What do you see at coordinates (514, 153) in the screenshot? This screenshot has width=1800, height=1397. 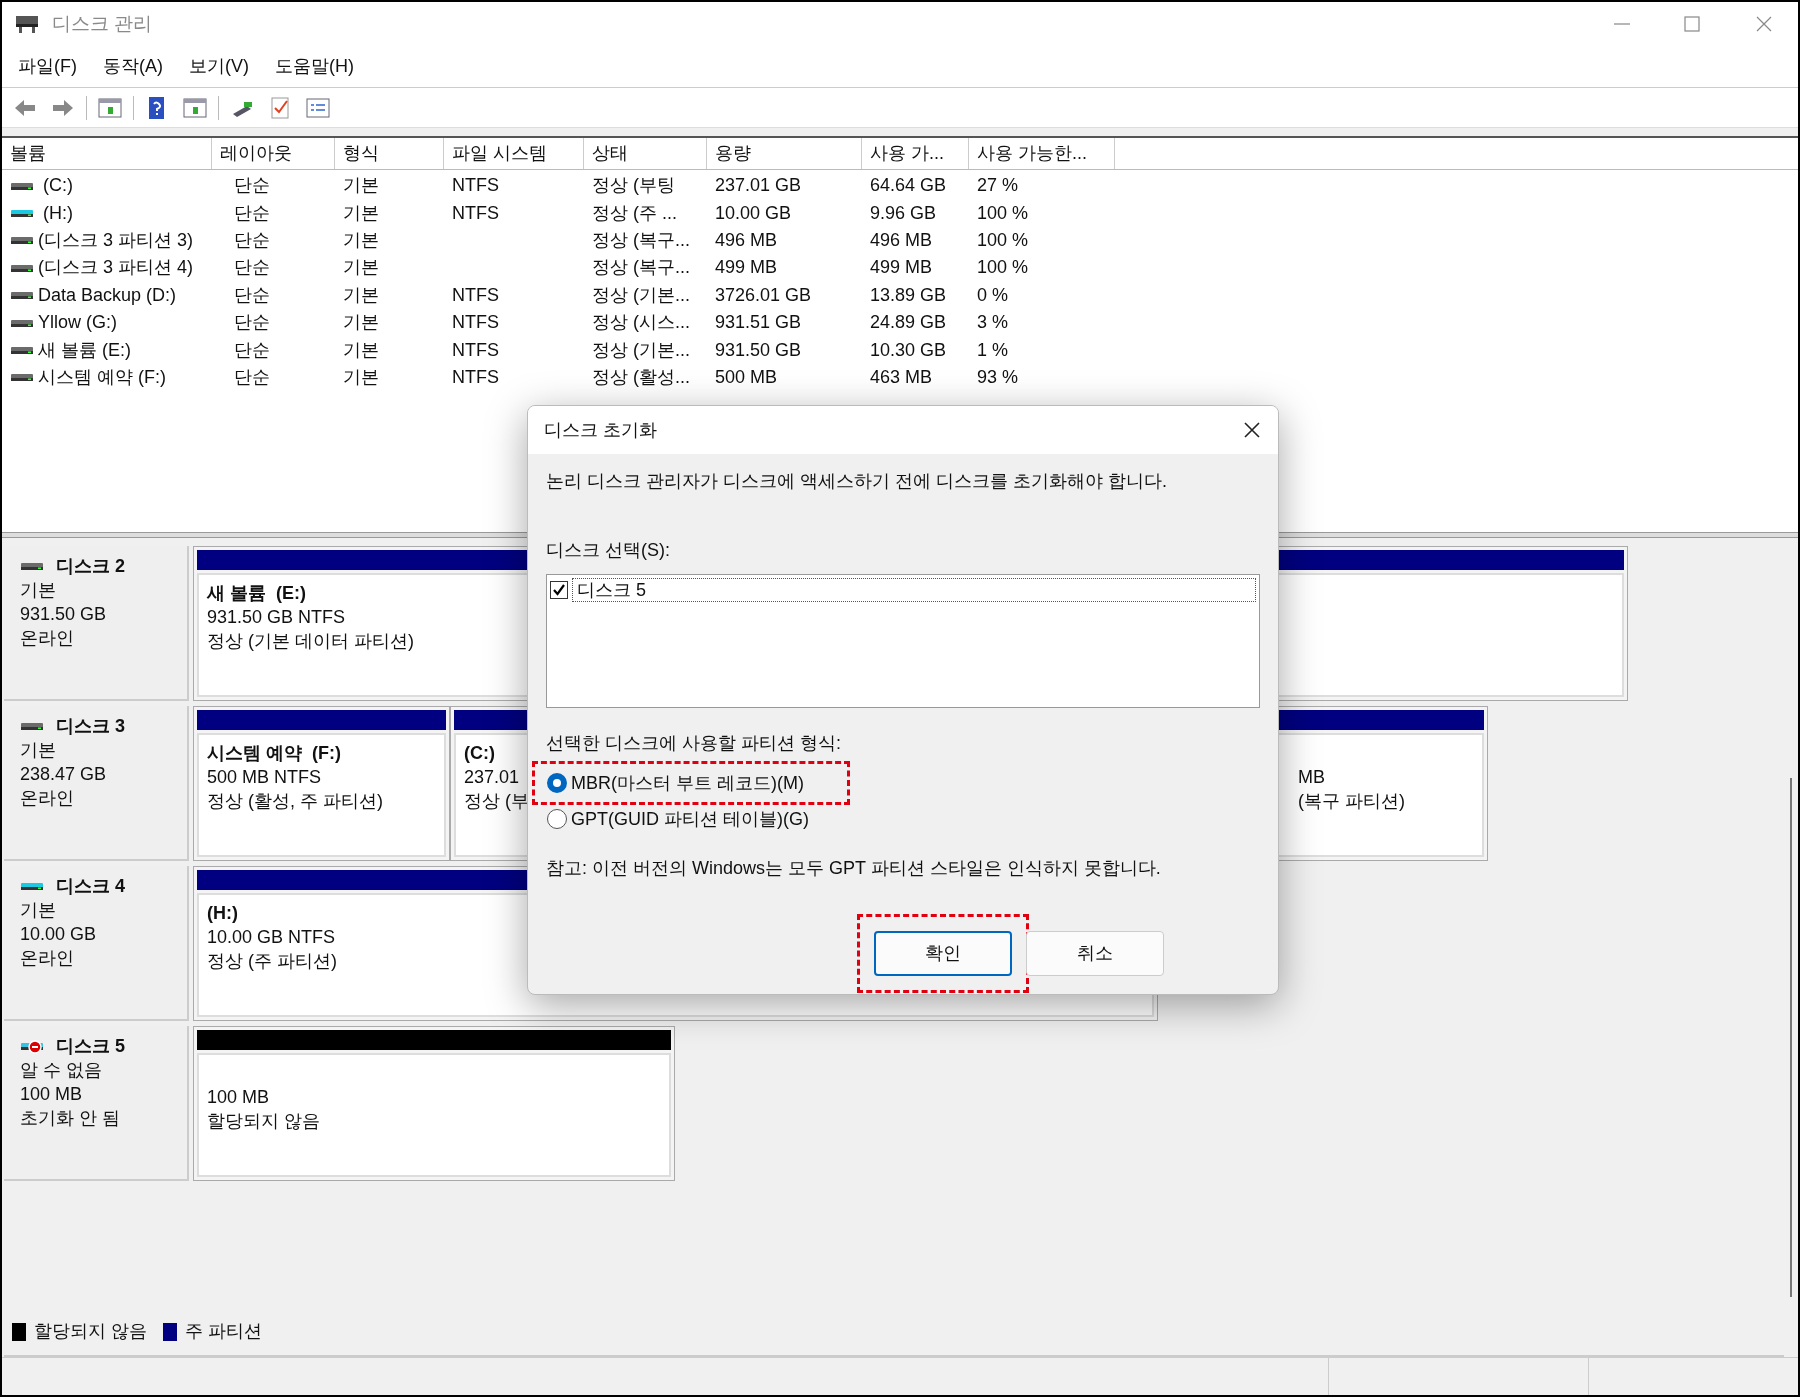 I see `column-header: 파일 시스템` at bounding box center [514, 153].